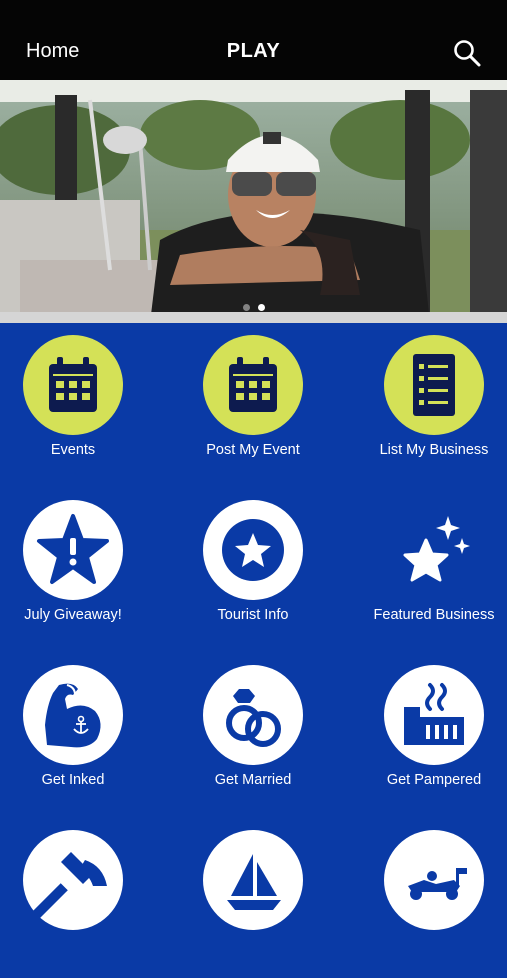 The image size is (507, 978). I want to click on tile-get-inked: Get Inked, so click(78, 733).